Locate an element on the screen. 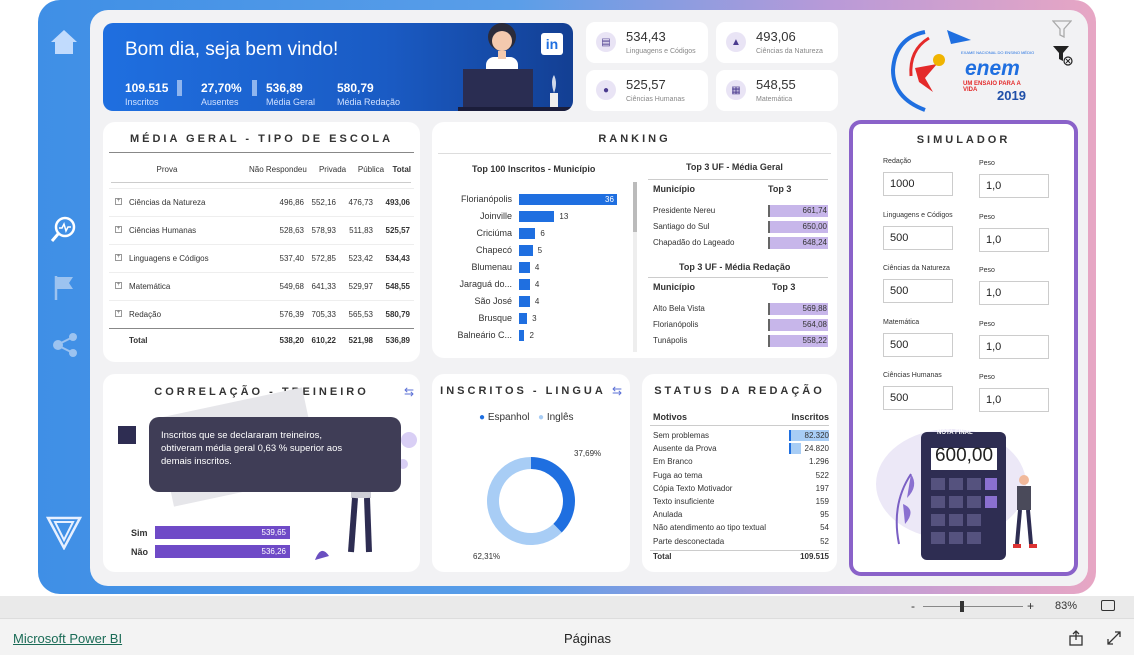 This screenshot has width=1134, height=655. table-cell: 537,40 is located at coordinates (291, 258).